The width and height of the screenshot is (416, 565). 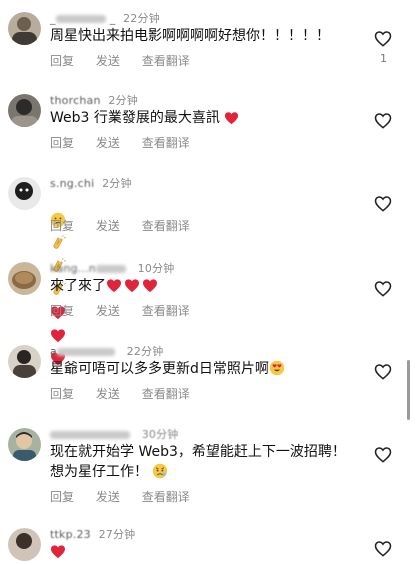 I want to click on comment-text: 來了來了, so click(x=200, y=287).